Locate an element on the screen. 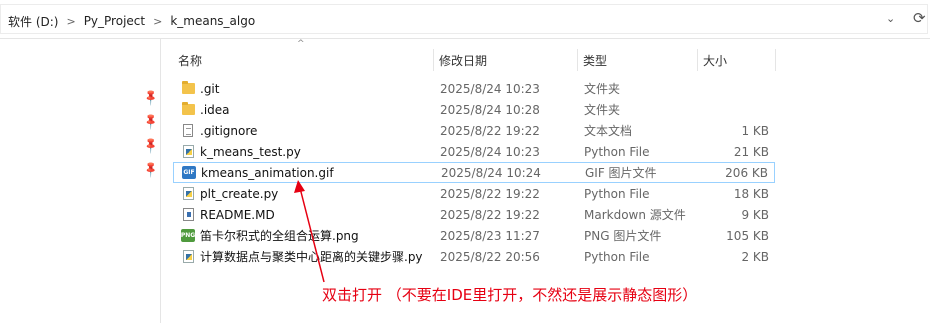 This screenshot has height=323, width=930. file-date: 2025/8/24 10:24 is located at coordinates (491, 172).